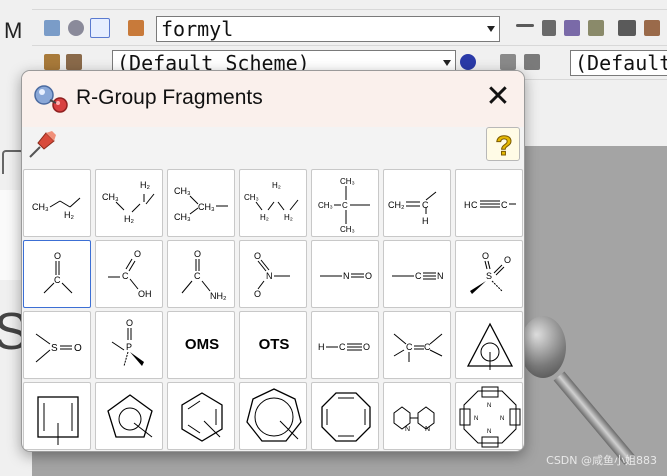 Image resolution: width=667 pixels, height=476 pixels. What do you see at coordinates (652, 28) in the screenshot?
I see `charge-tool-icon` at bounding box center [652, 28].